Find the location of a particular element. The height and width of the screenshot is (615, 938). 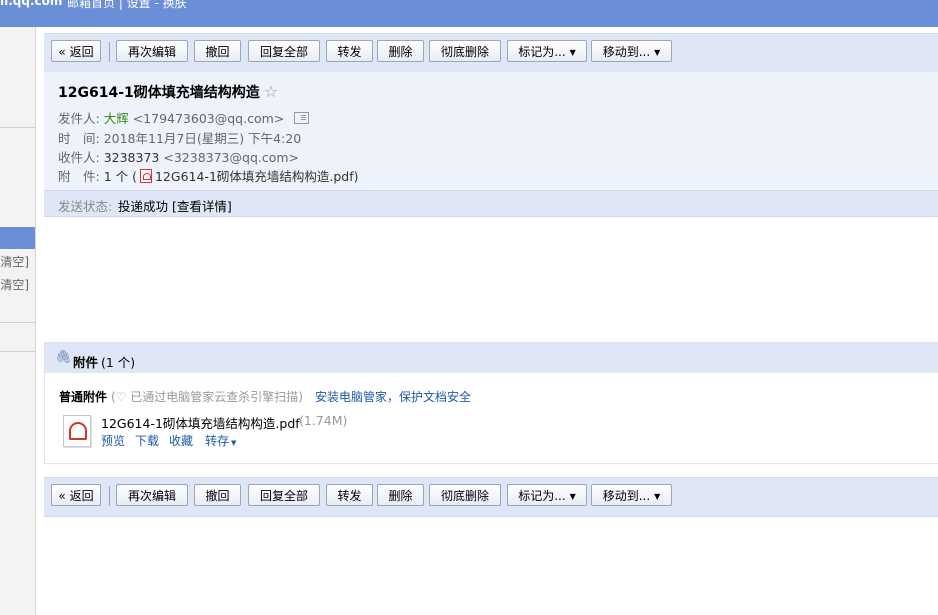

star-icon: ☆ is located at coordinates (271, 91).